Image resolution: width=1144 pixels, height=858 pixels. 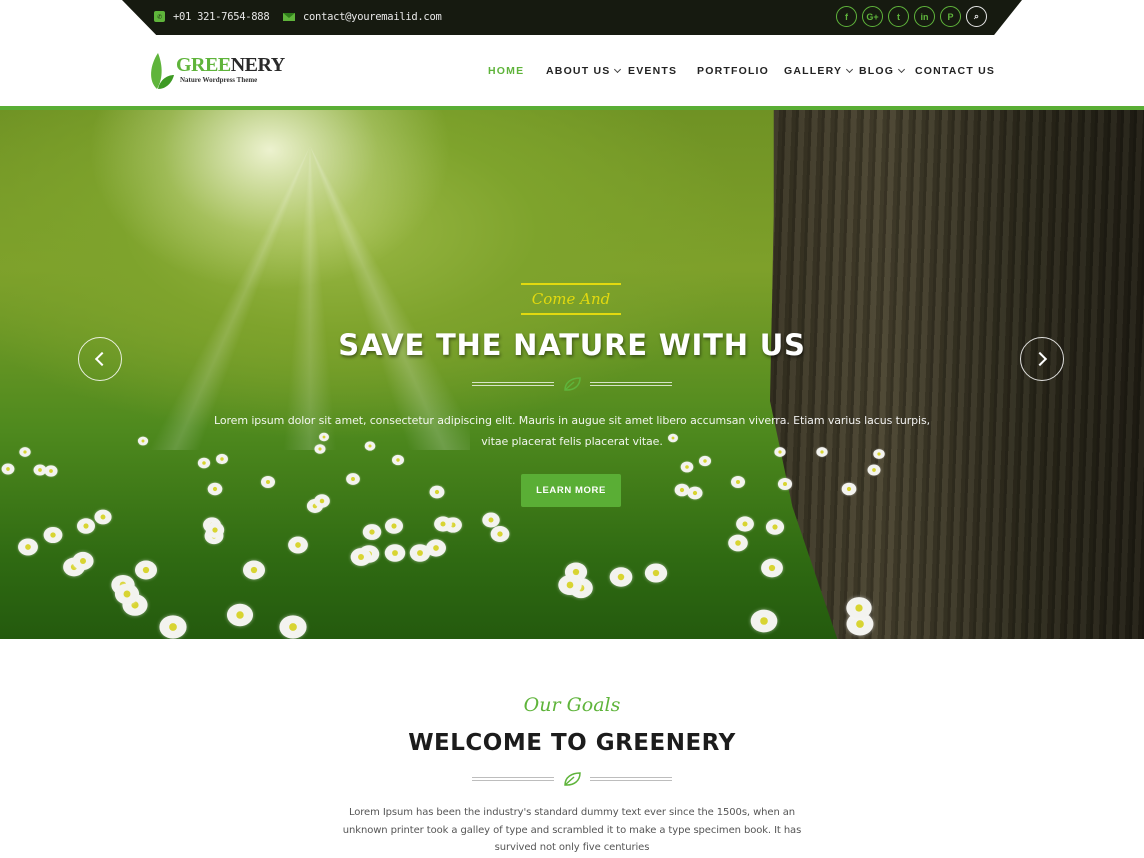 I want to click on phone-icon: ✆, so click(x=159, y=16).